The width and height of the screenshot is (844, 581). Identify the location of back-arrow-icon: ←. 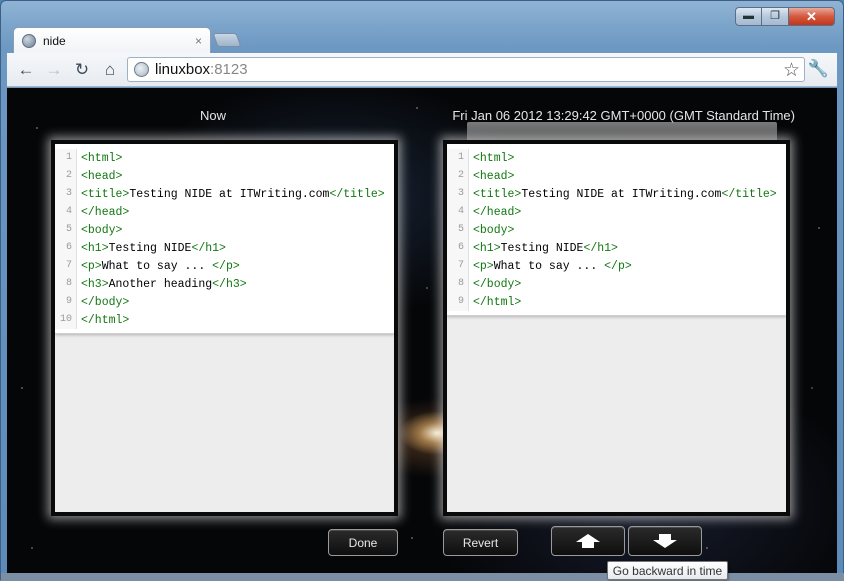
(26, 70).